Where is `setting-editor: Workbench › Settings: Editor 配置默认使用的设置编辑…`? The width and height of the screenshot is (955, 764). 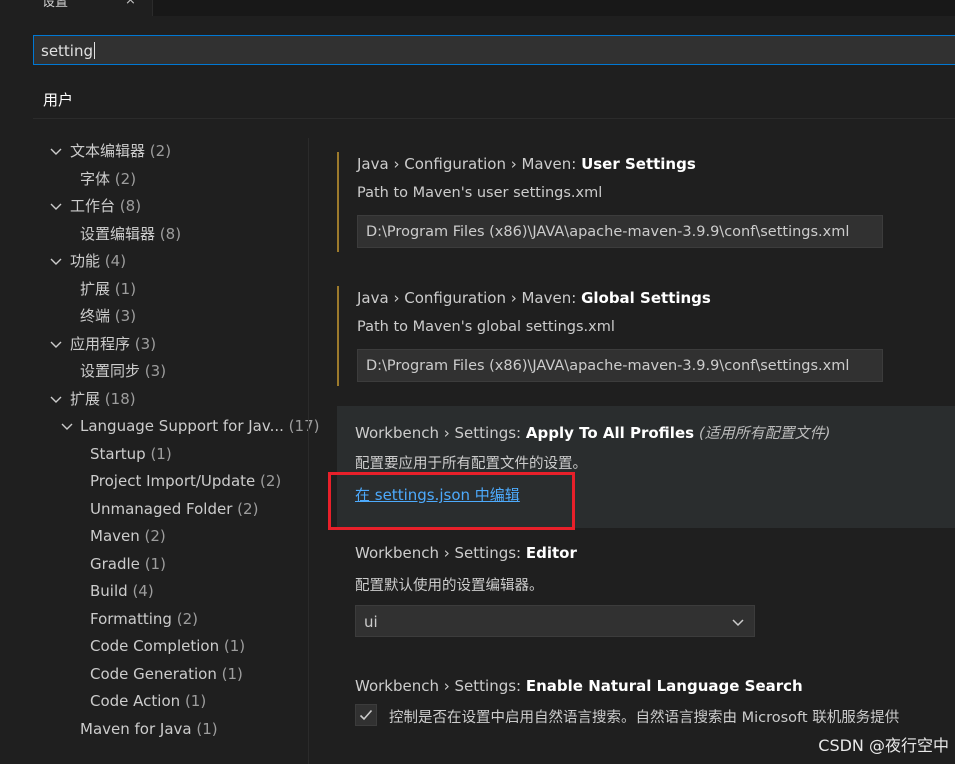 setting-editor: Workbench › Settings: Editor 配置默认使用的设置编辑… is located at coordinates (646, 590).